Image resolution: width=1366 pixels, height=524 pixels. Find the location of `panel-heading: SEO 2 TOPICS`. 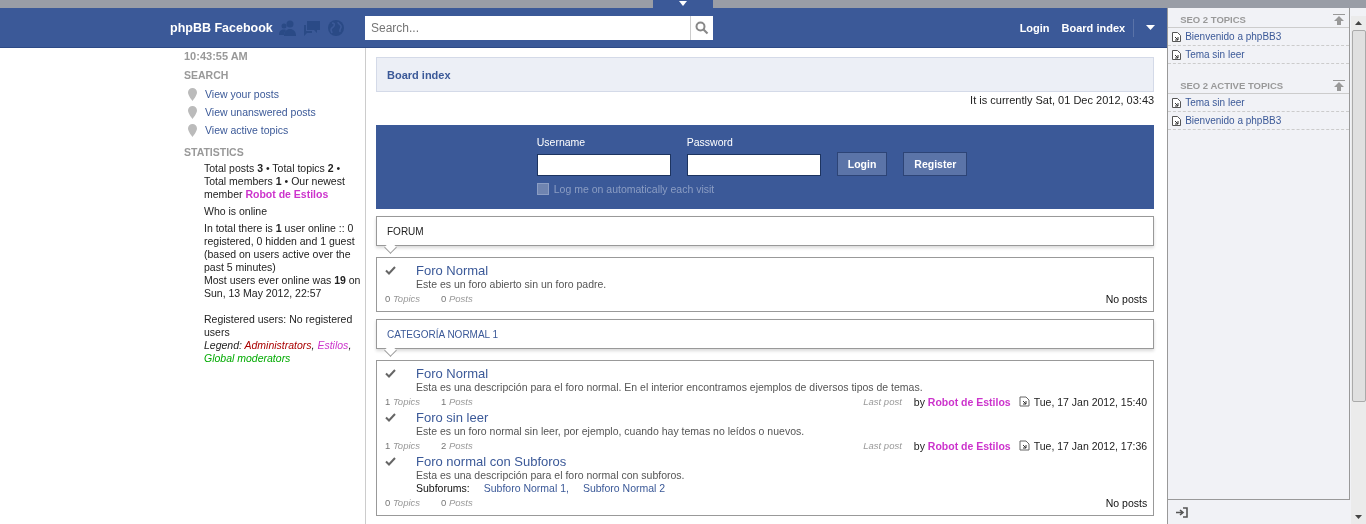

panel-heading: SEO 2 TOPICS is located at coordinates (1213, 19).